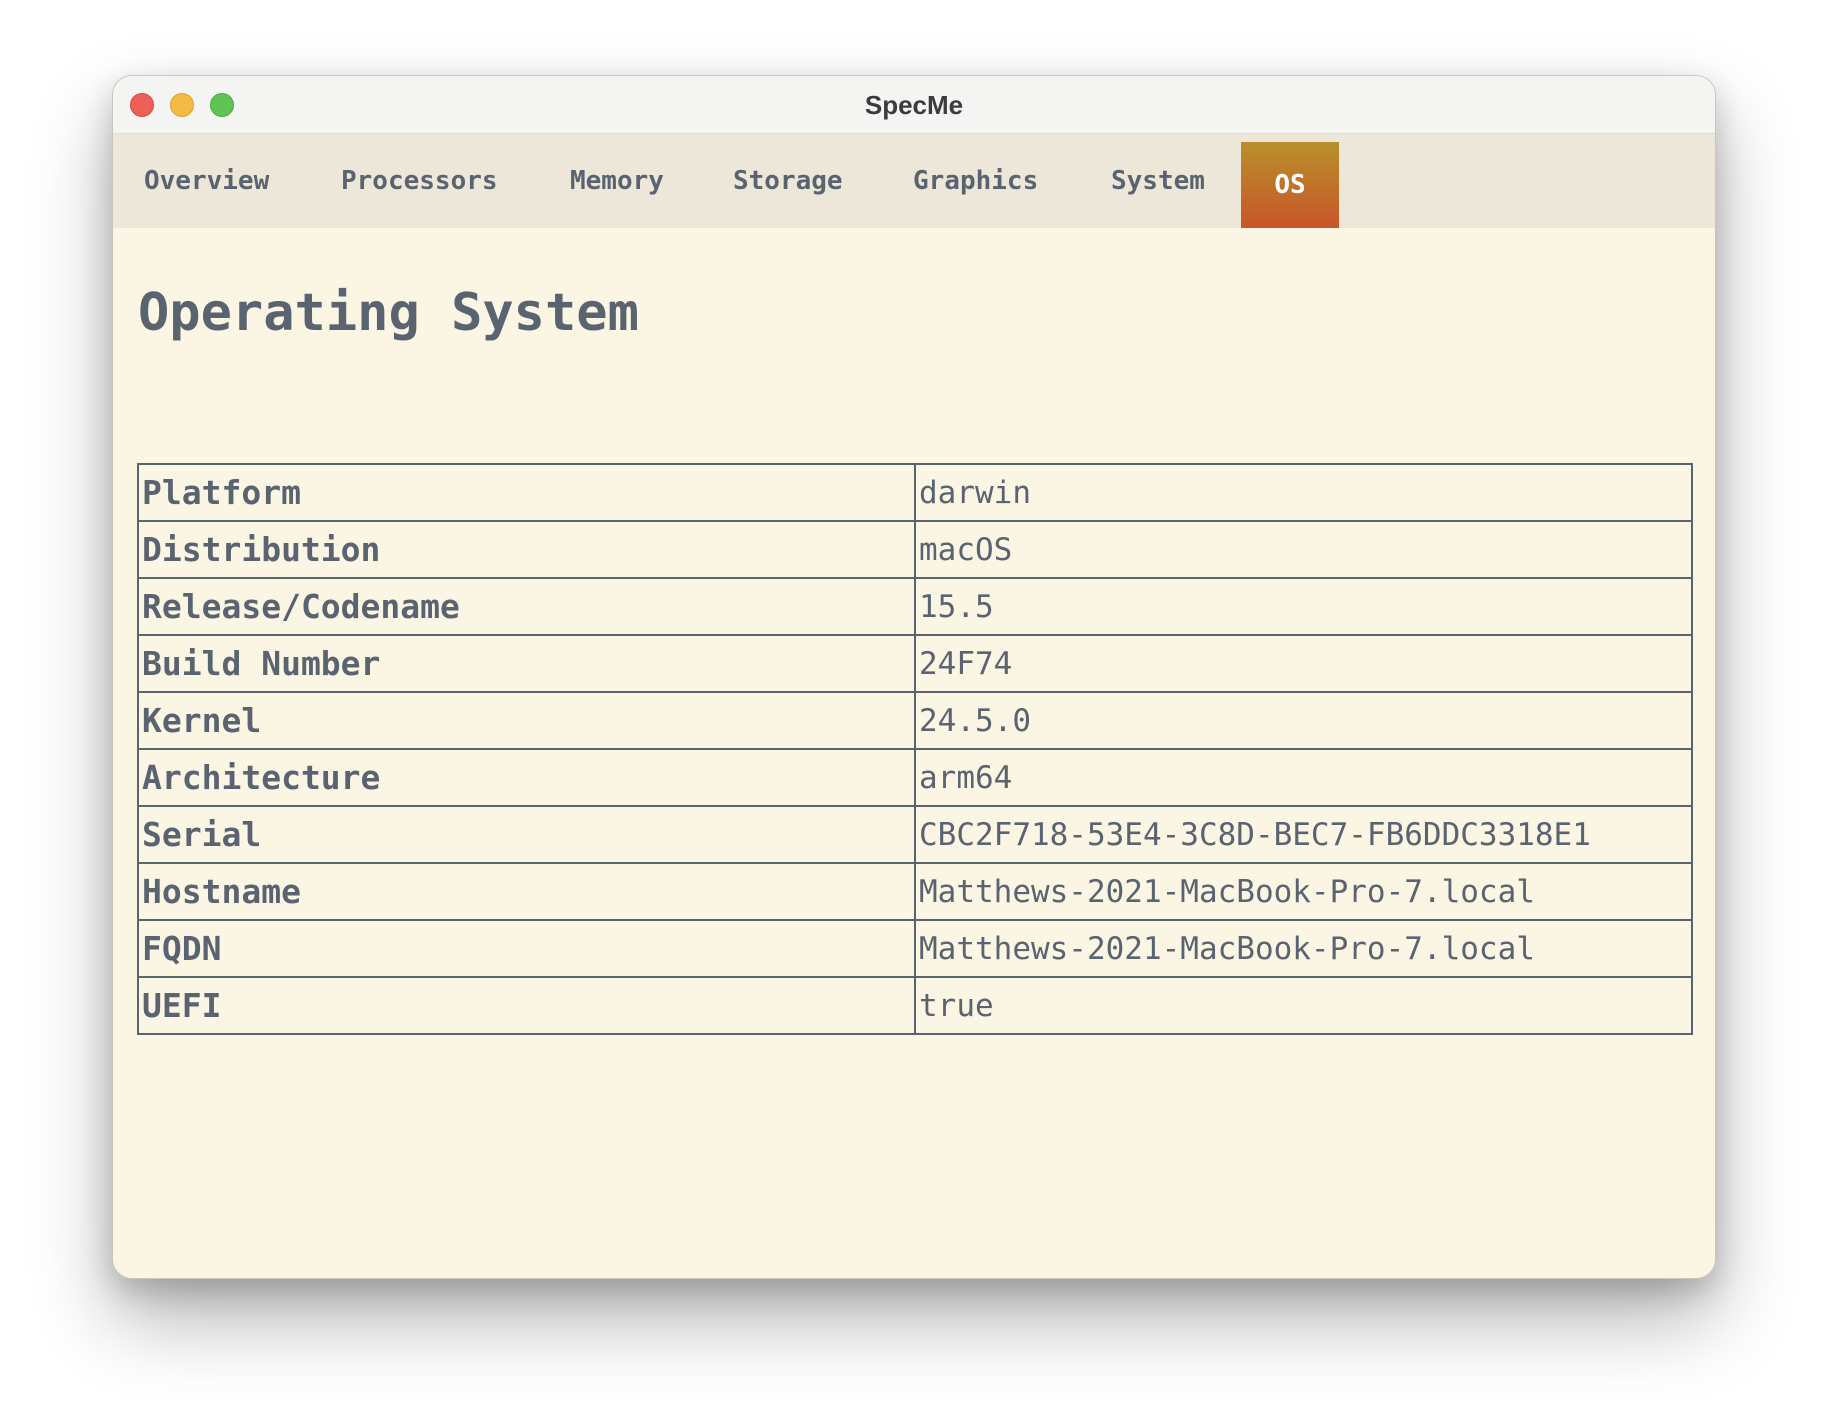  What do you see at coordinates (1290, 185) in the screenshot?
I see `tab-os: OS` at bounding box center [1290, 185].